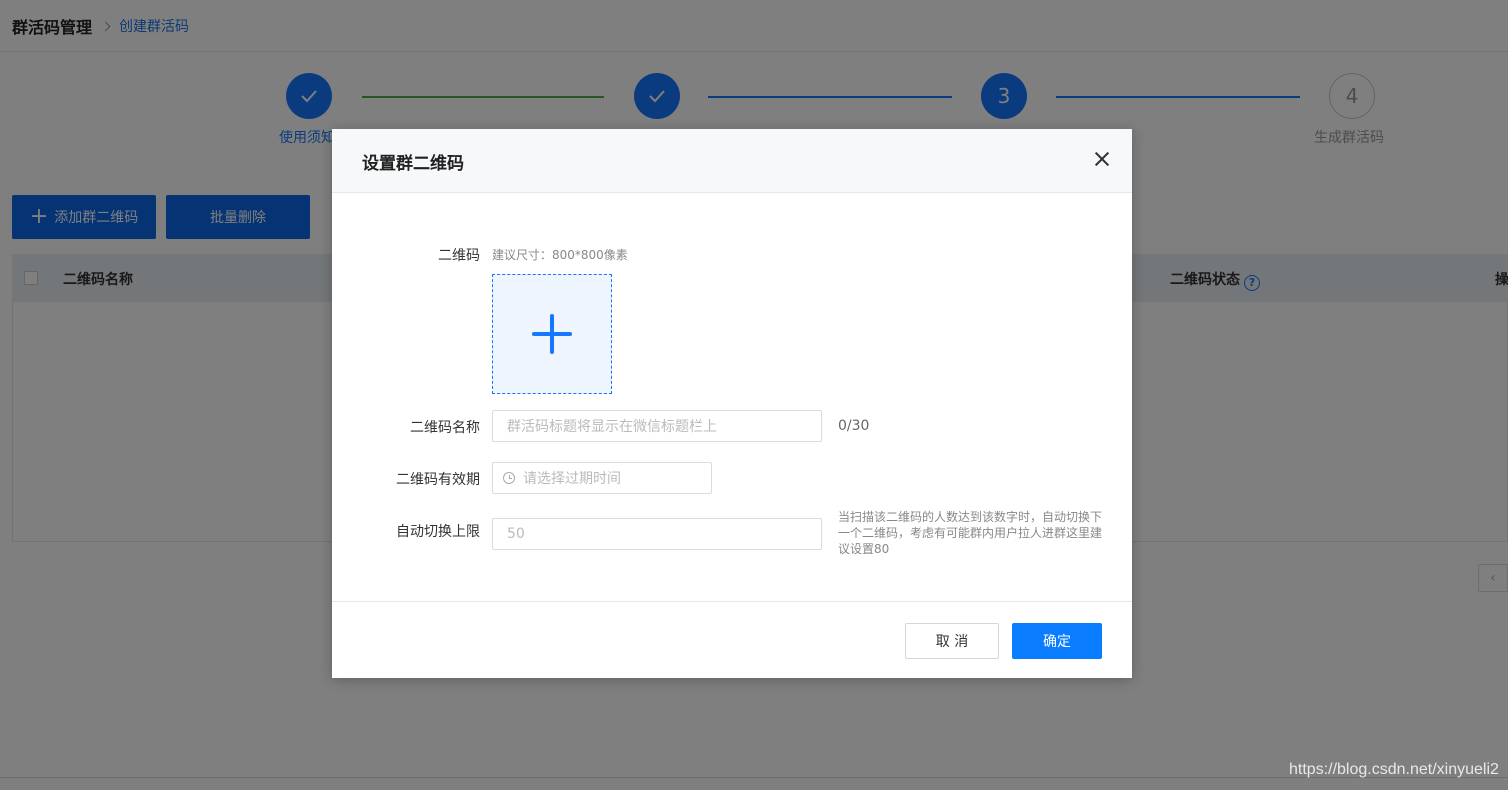 The height and width of the screenshot is (790, 1508). What do you see at coordinates (657, 426) in the screenshot?
I see `qr-name-input: 群活码标题将显示在微信标题栏上` at bounding box center [657, 426].